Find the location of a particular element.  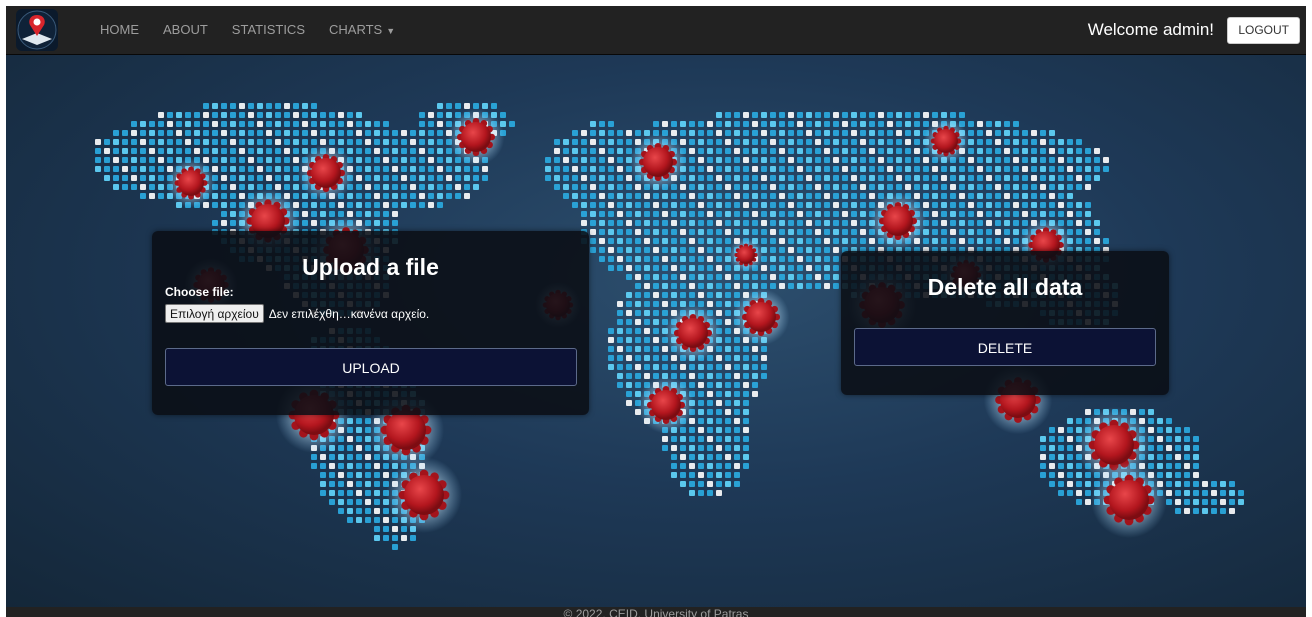

nav-statistics-label: STATISTICS is located at coordinates (268, 29).